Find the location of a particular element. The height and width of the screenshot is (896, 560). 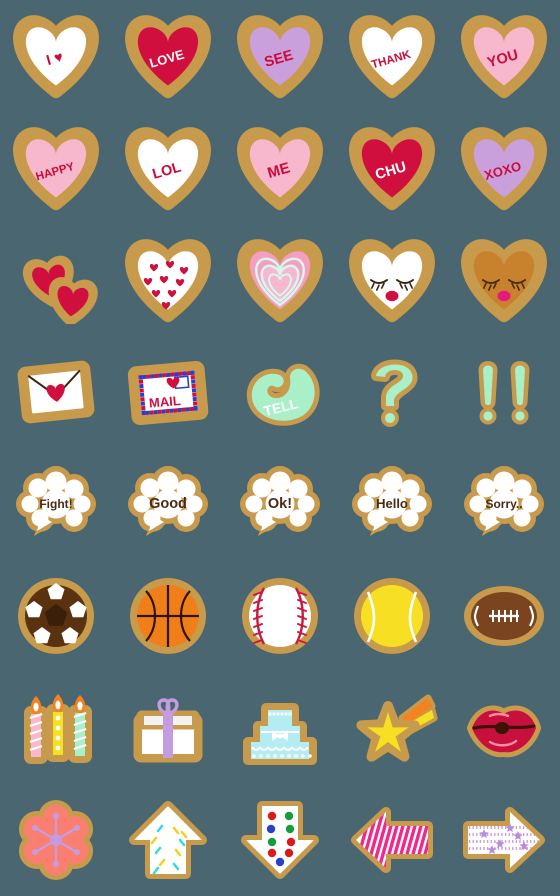

candles-icon is located at coordinates (58, 729).